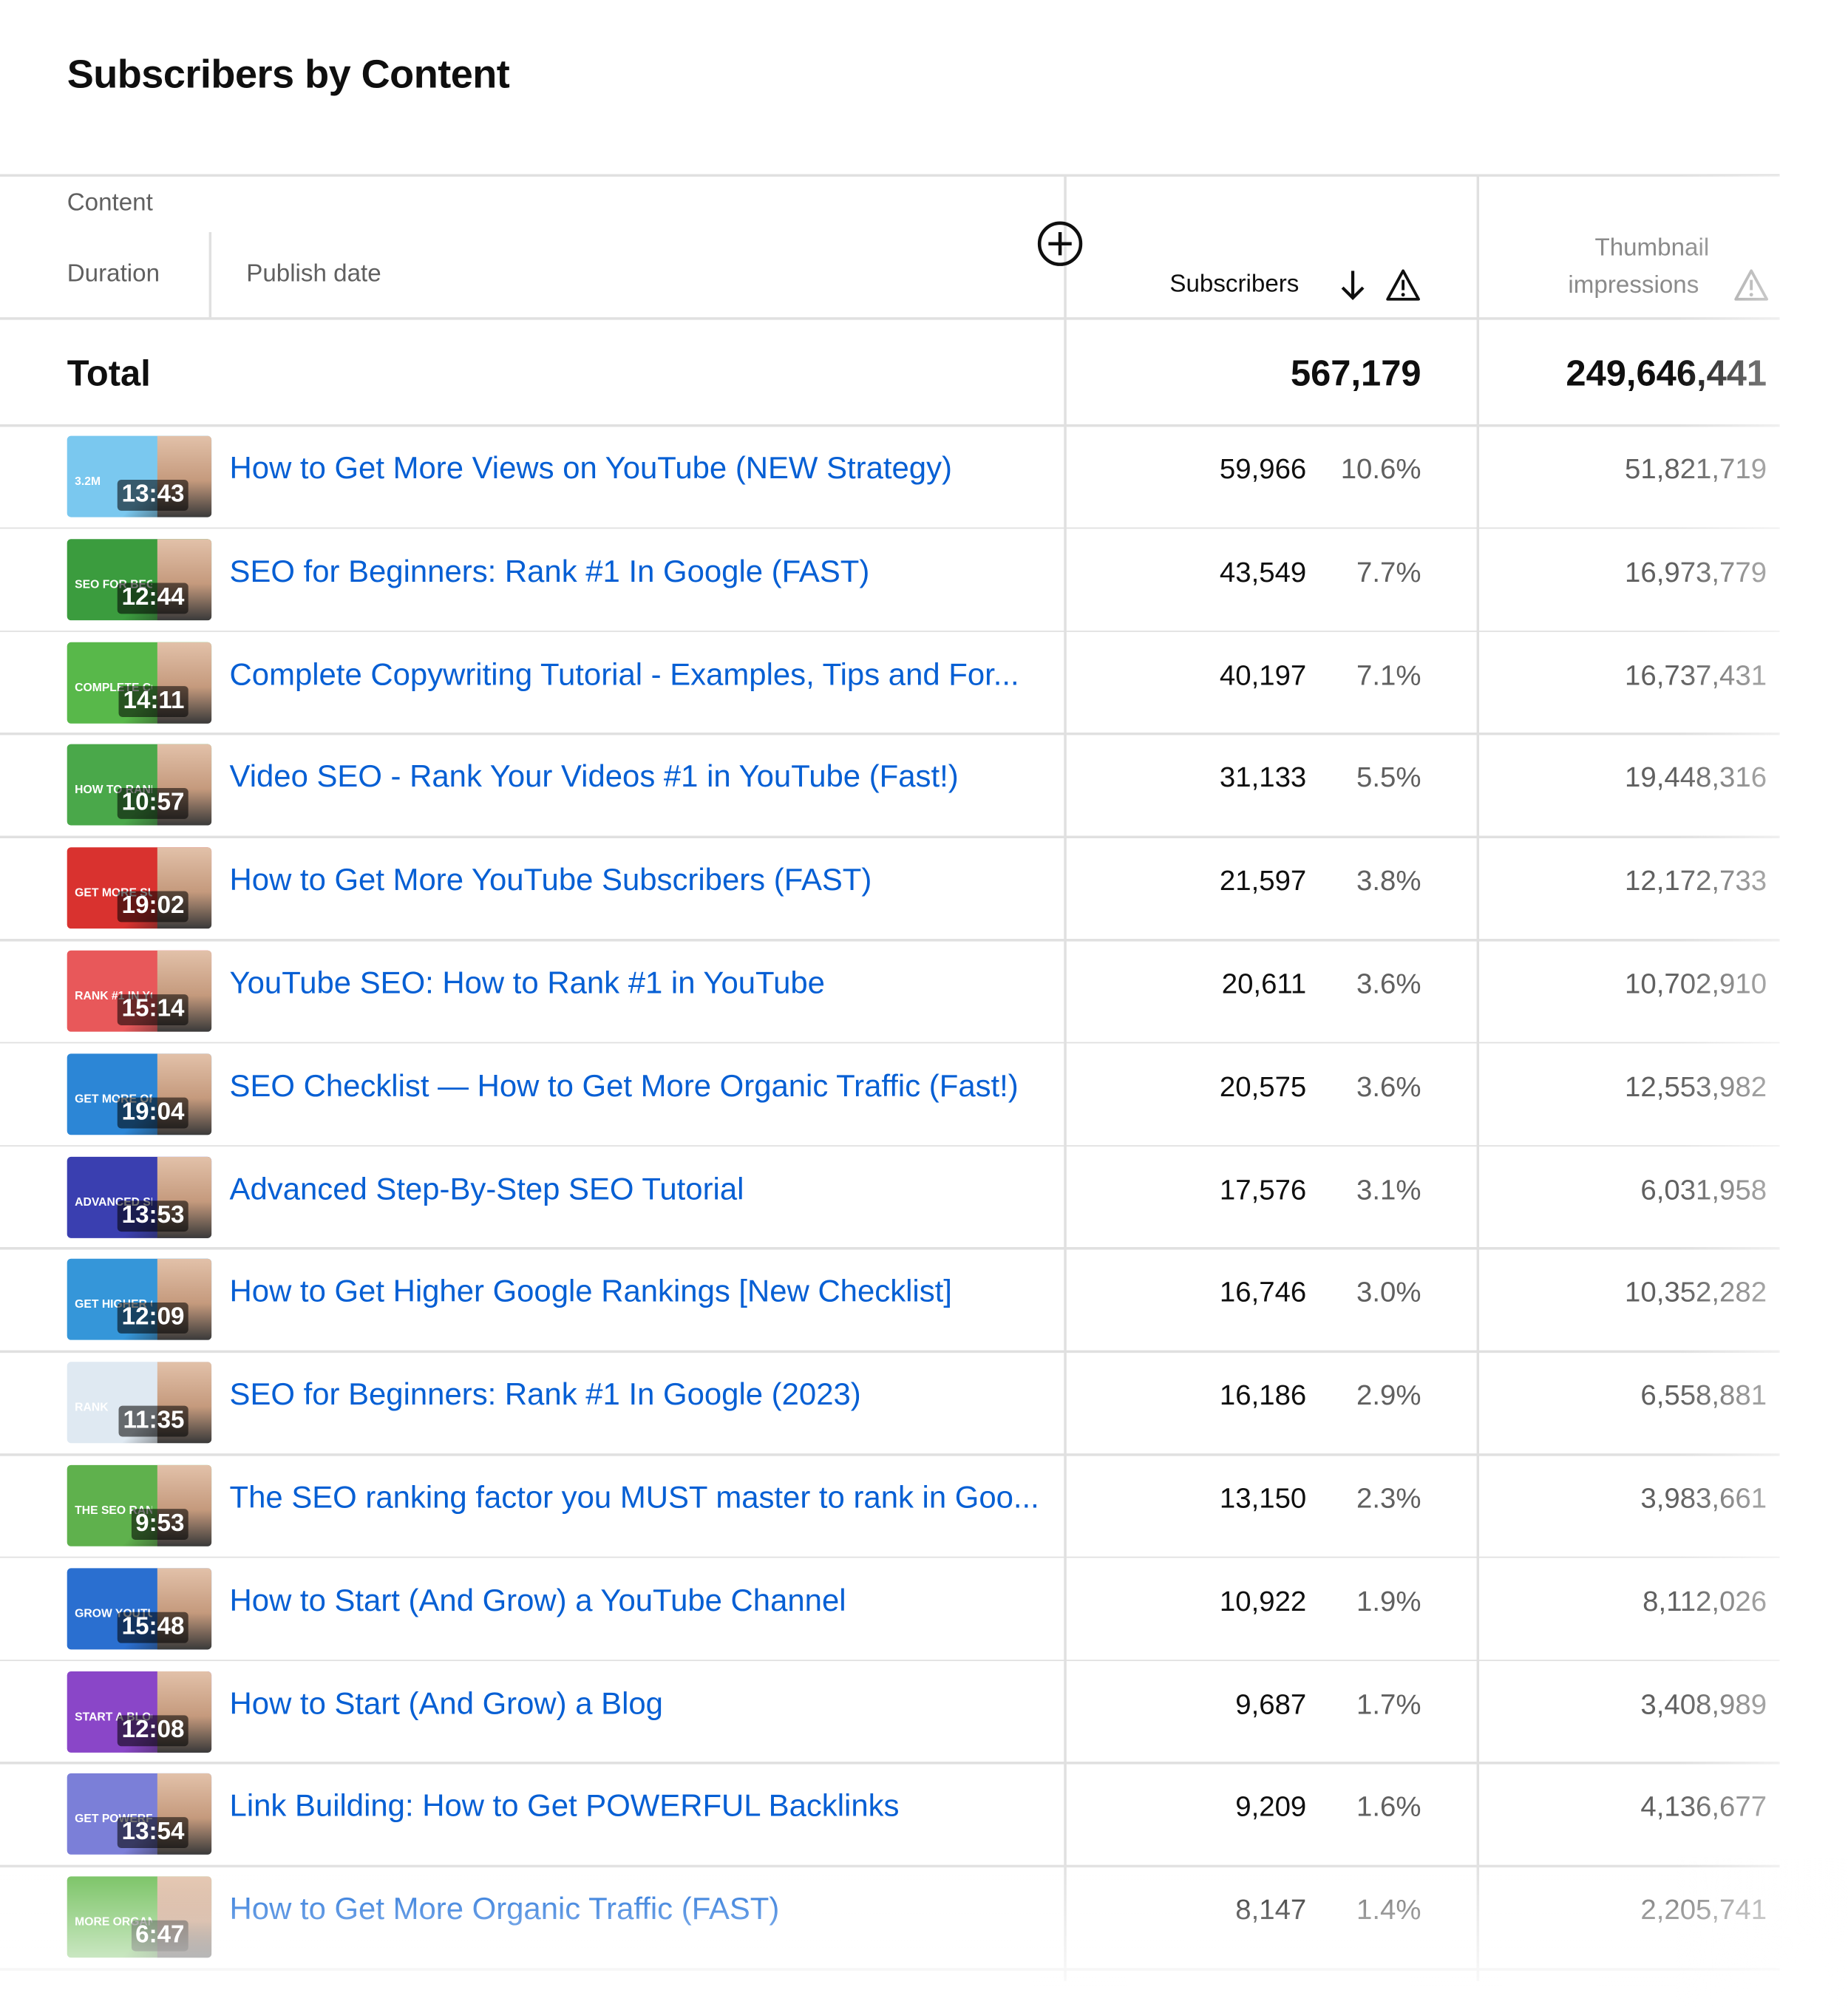 This screenshot has height=2007, width=1848. I want to click on sort-arrow-down-icon, so click(1353, 285).